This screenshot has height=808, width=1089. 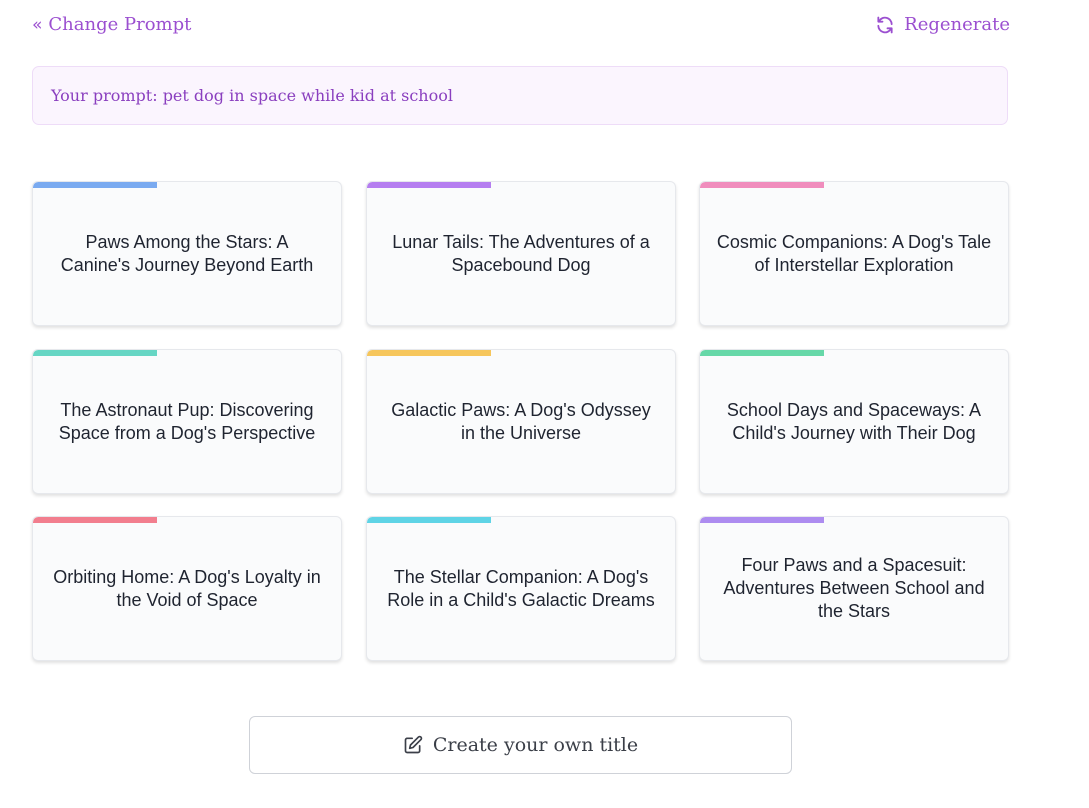 What do you see at coordinates (885, 24) in the screenshot?
I see `refresh-icon` at bounding box center [885, 24].